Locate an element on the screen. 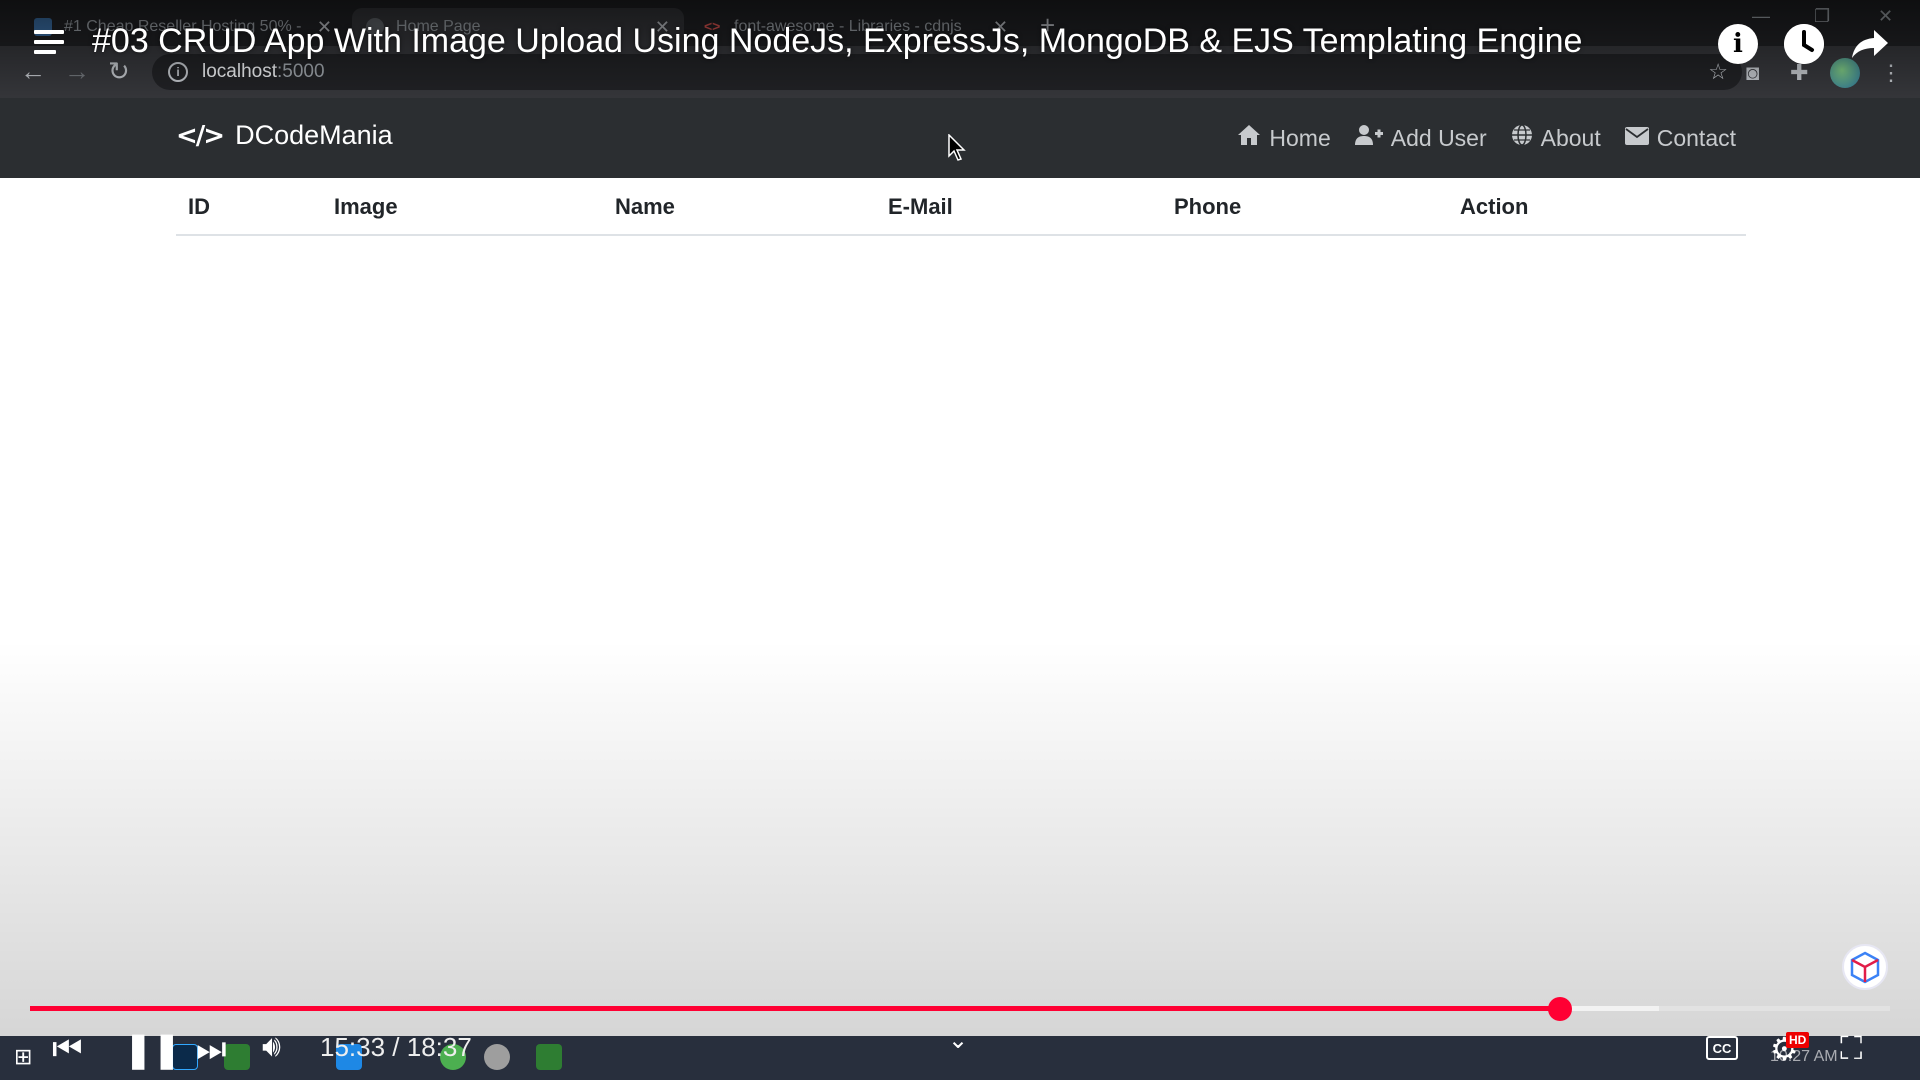 The image size is (1920, 1080). column-header-email: E-Mail is located at coordinates (1019, 207).